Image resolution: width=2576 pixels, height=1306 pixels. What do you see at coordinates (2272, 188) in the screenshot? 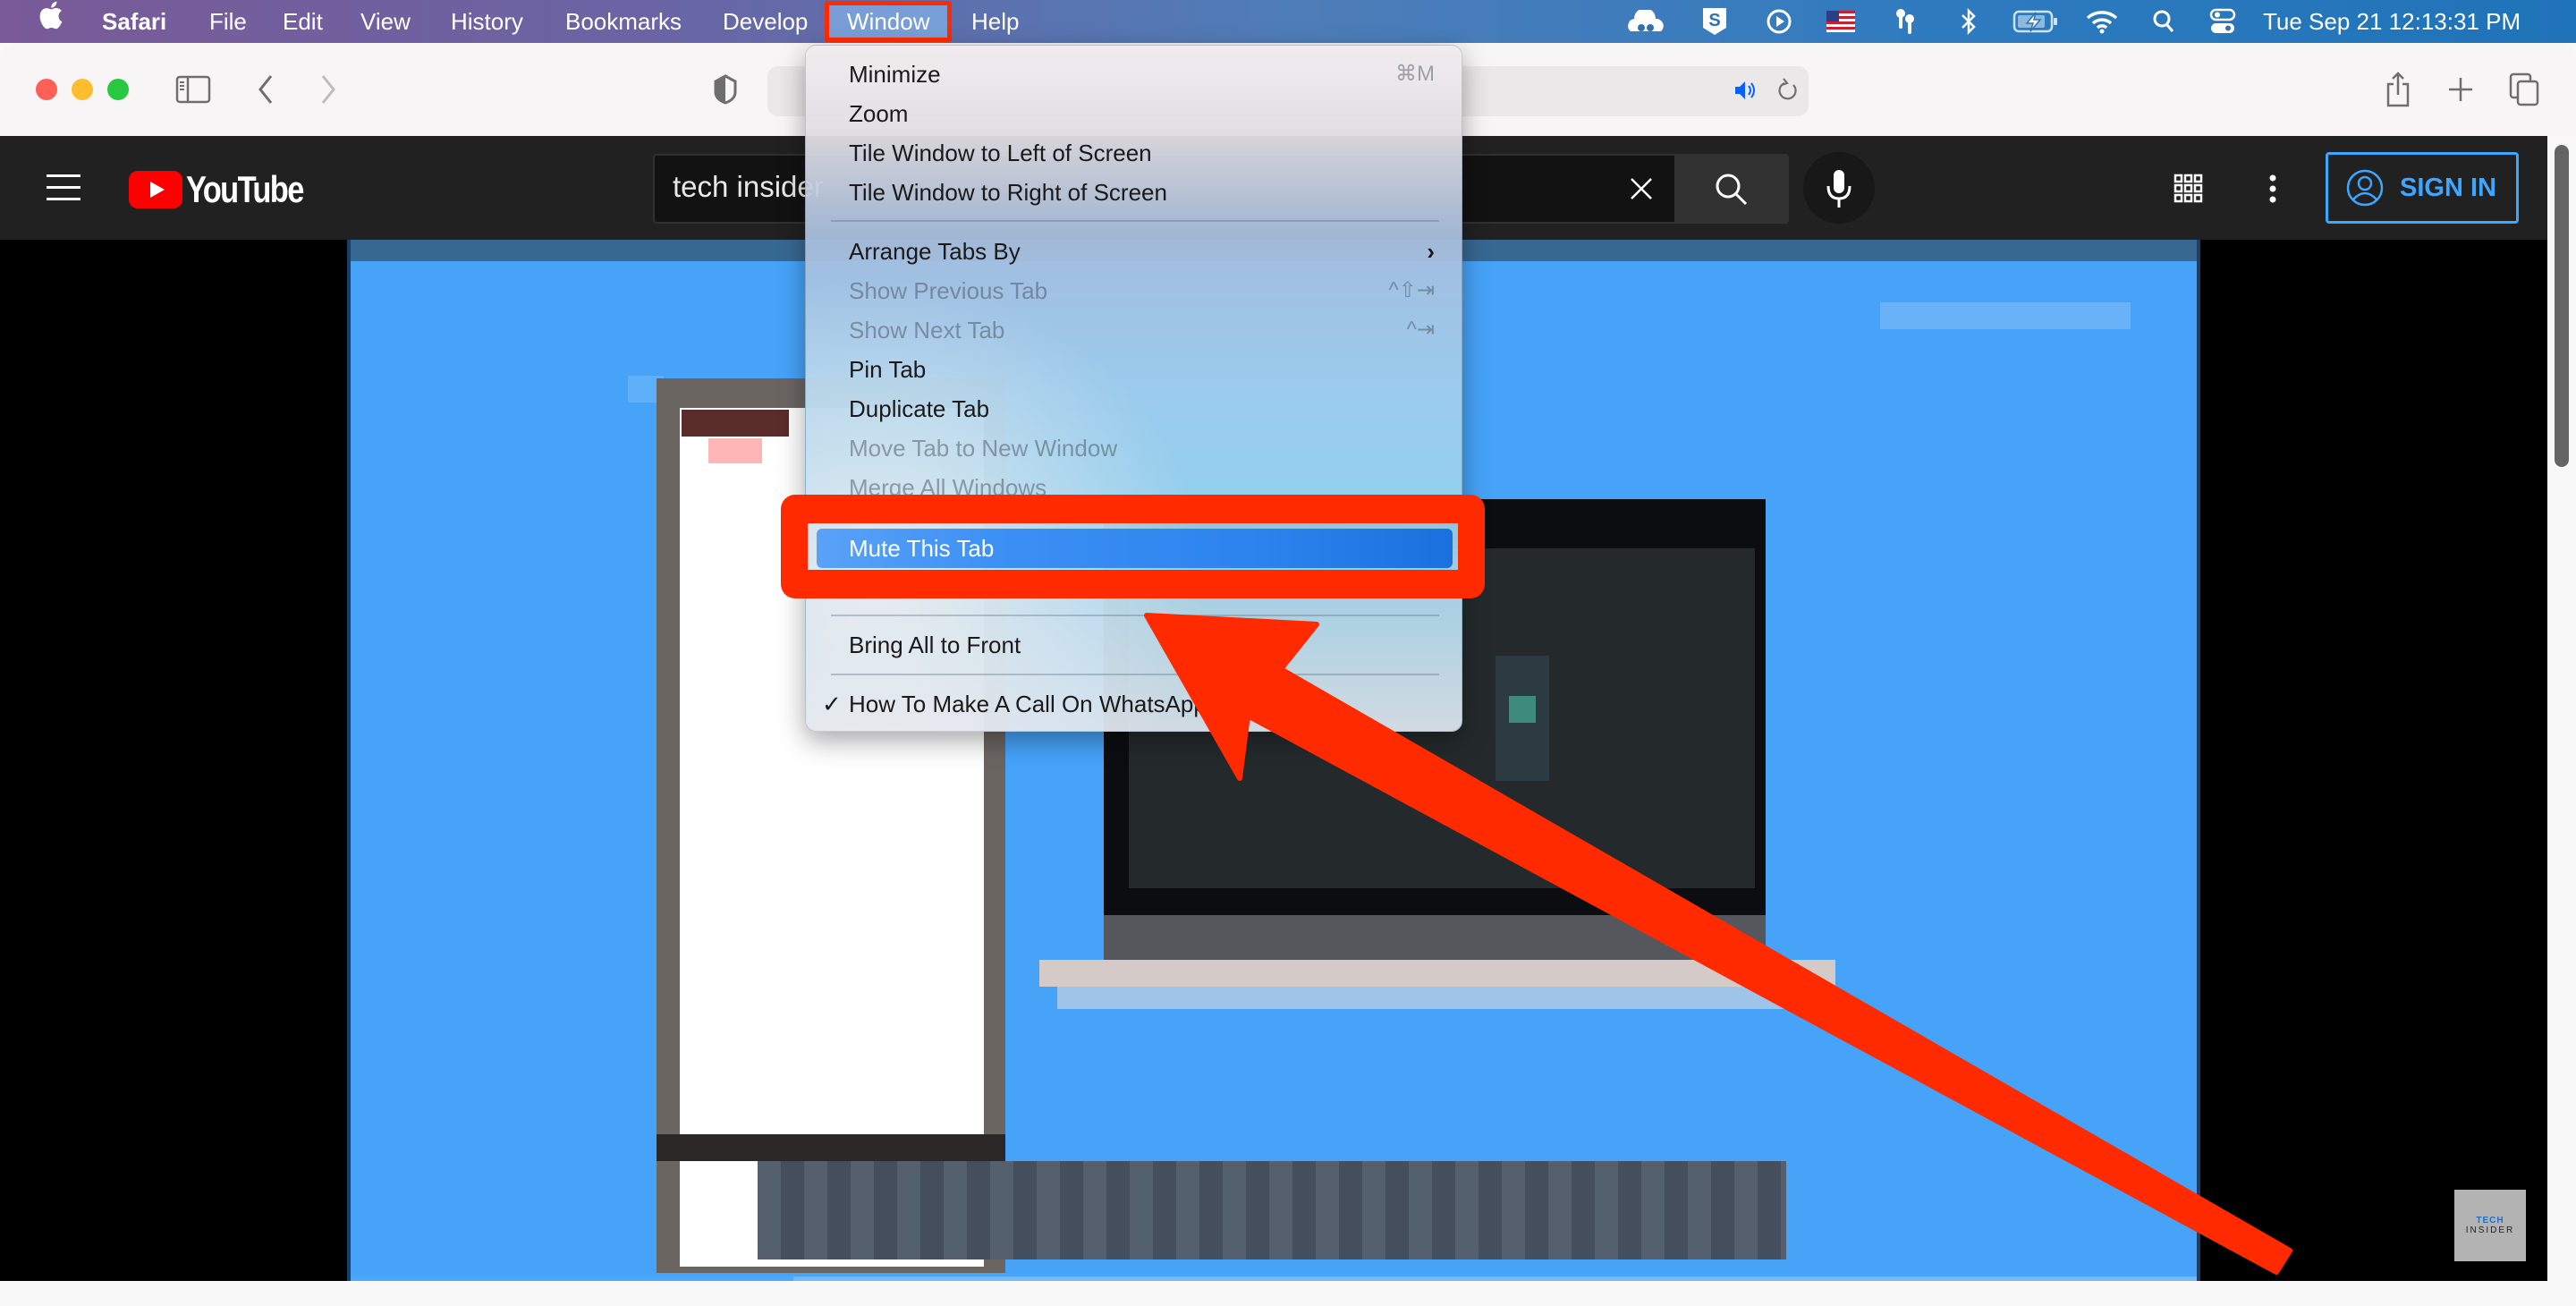
I see `more-vertical-icon` at bounding box center [2272, 188].